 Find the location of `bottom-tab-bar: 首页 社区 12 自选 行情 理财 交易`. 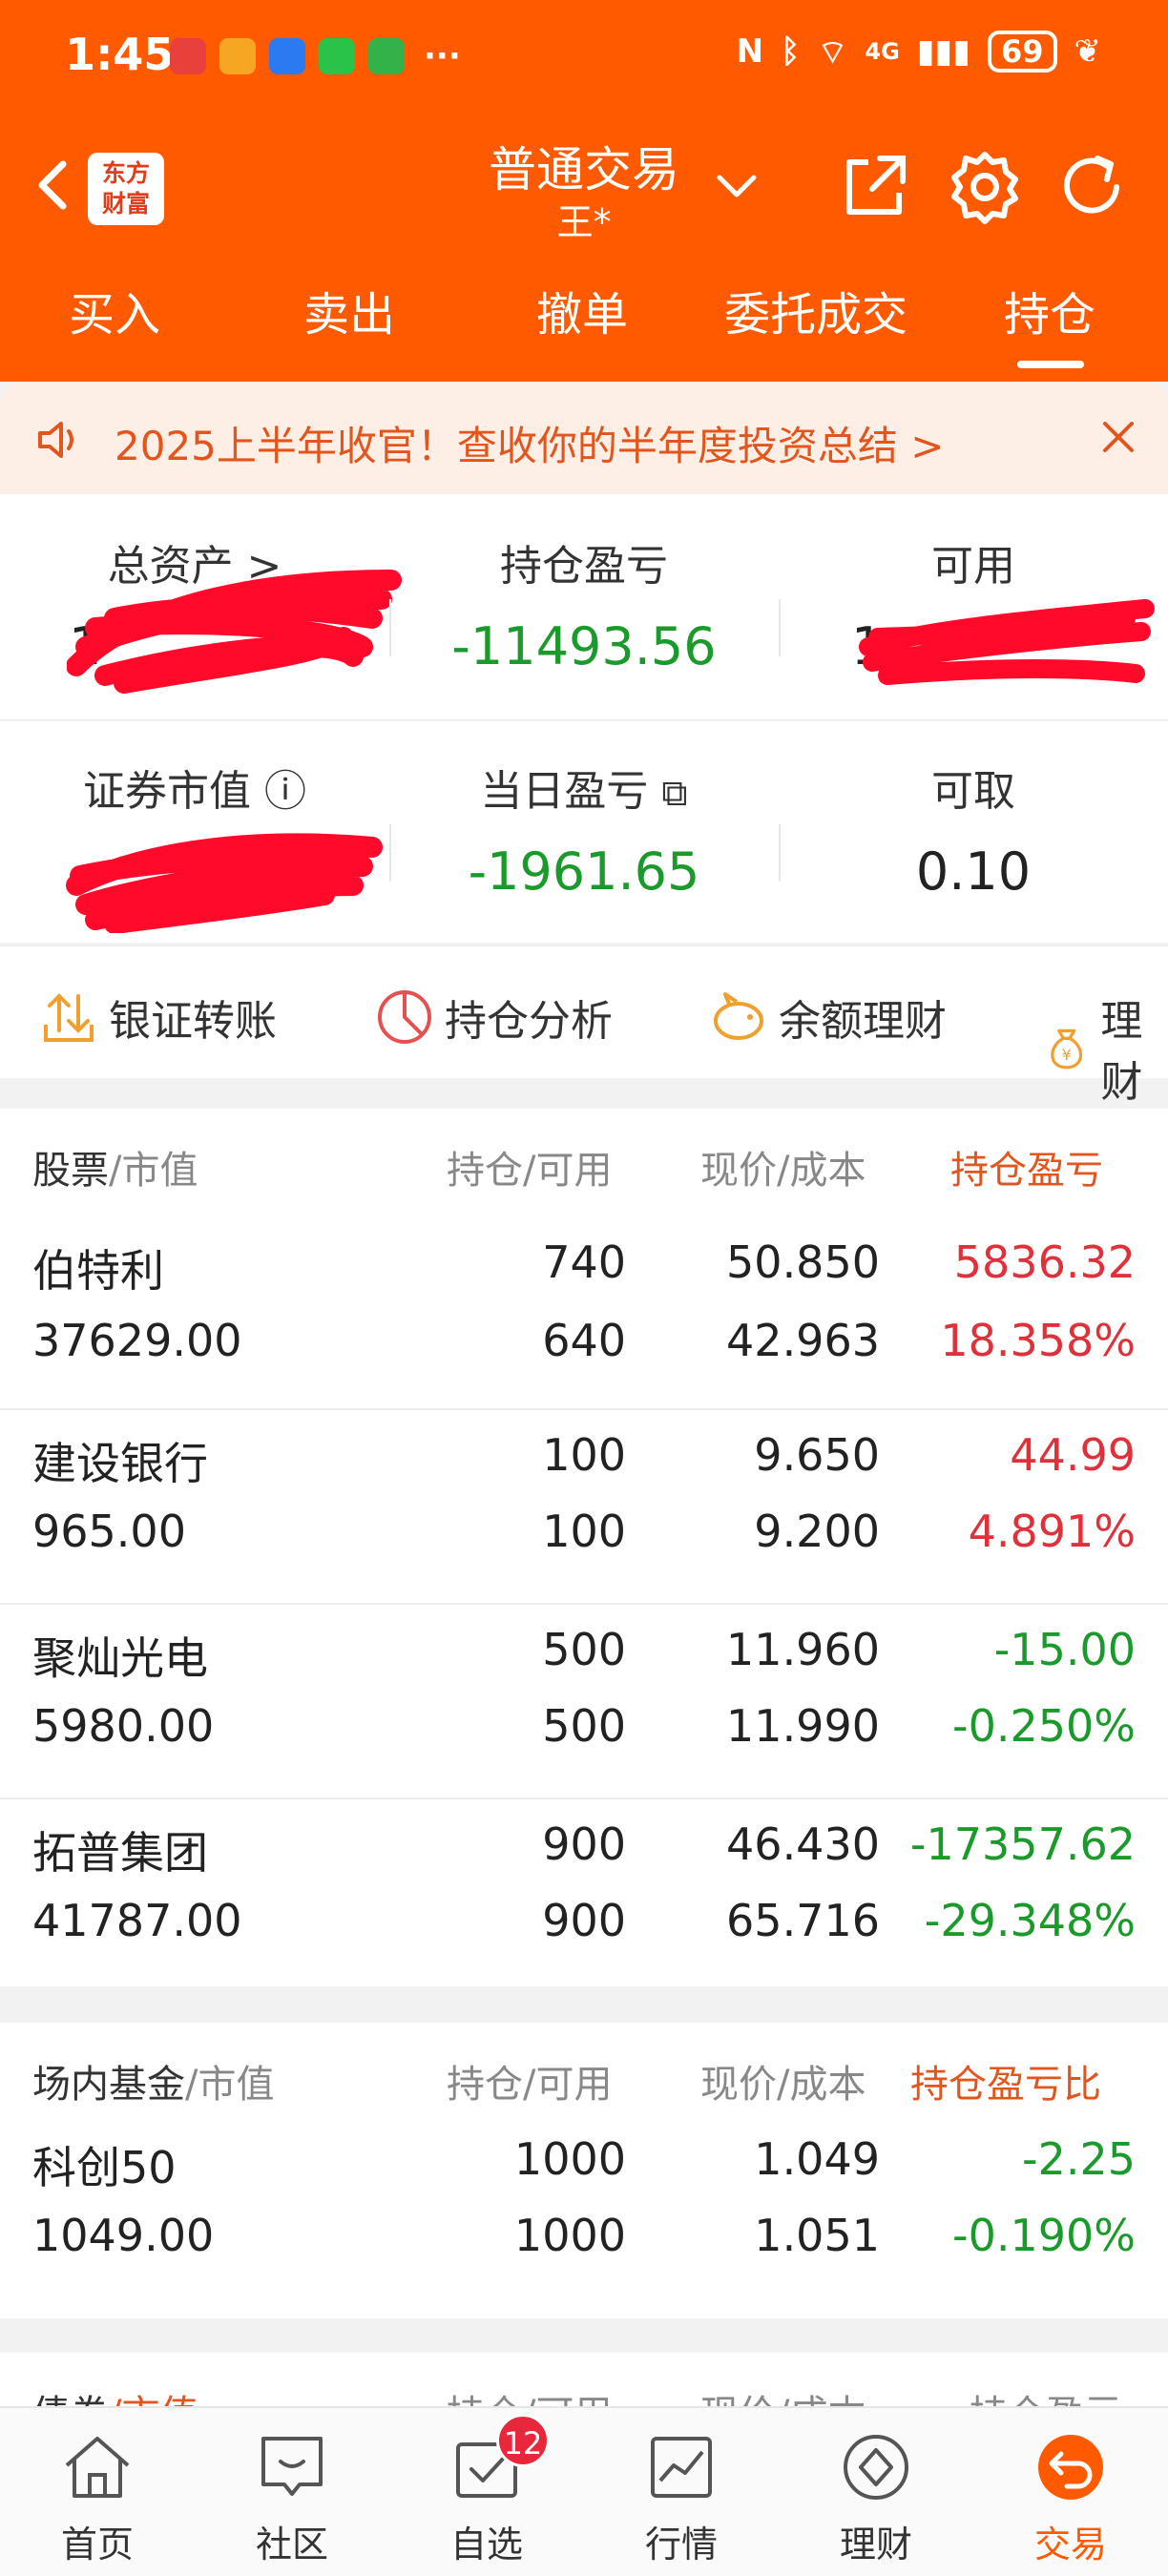

bottom-tab-bar: 首页 社区 12 自选 行情 理财 交易 is located at coordinates (584, 2491).